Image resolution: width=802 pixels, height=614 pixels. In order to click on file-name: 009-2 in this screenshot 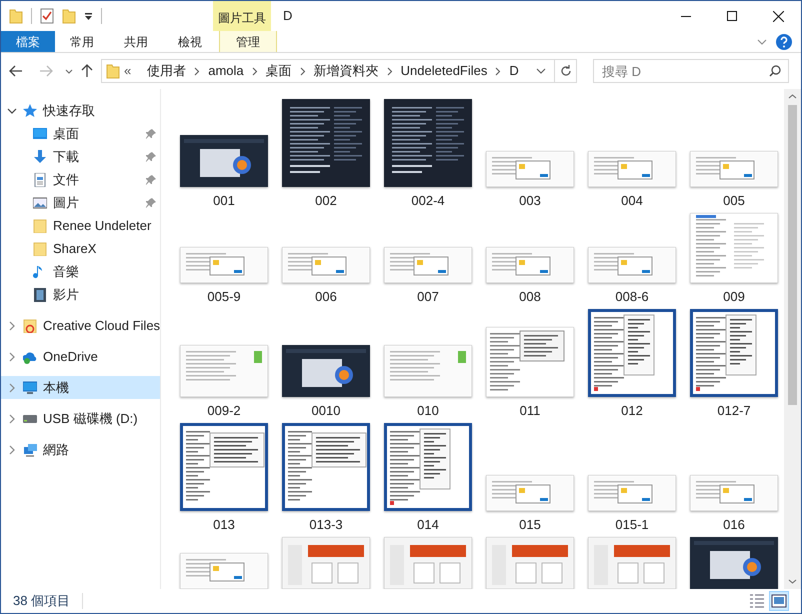, I will do `click(224, 410)`.